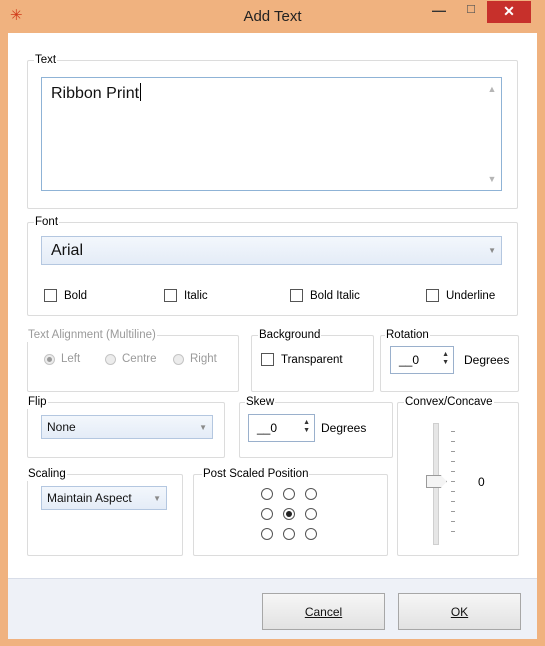  Describe the element at coordinates (272, 16) in the screenshot. I see `title-bar: ✳ Add Text — ☐ ✕` at that location.